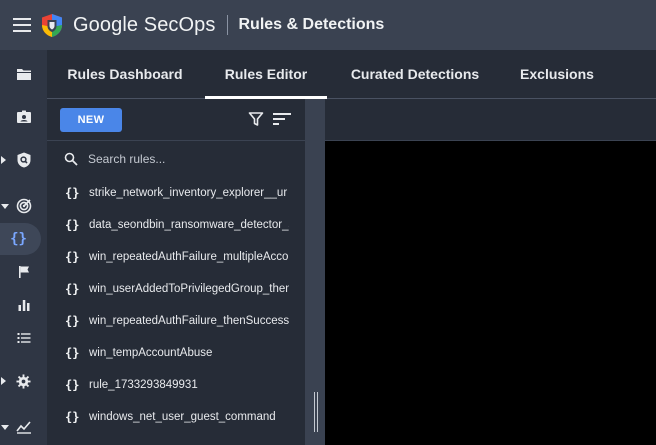 This screenshot has height=445, width=656. I want to click on main-menu-button, so click(22, 25).